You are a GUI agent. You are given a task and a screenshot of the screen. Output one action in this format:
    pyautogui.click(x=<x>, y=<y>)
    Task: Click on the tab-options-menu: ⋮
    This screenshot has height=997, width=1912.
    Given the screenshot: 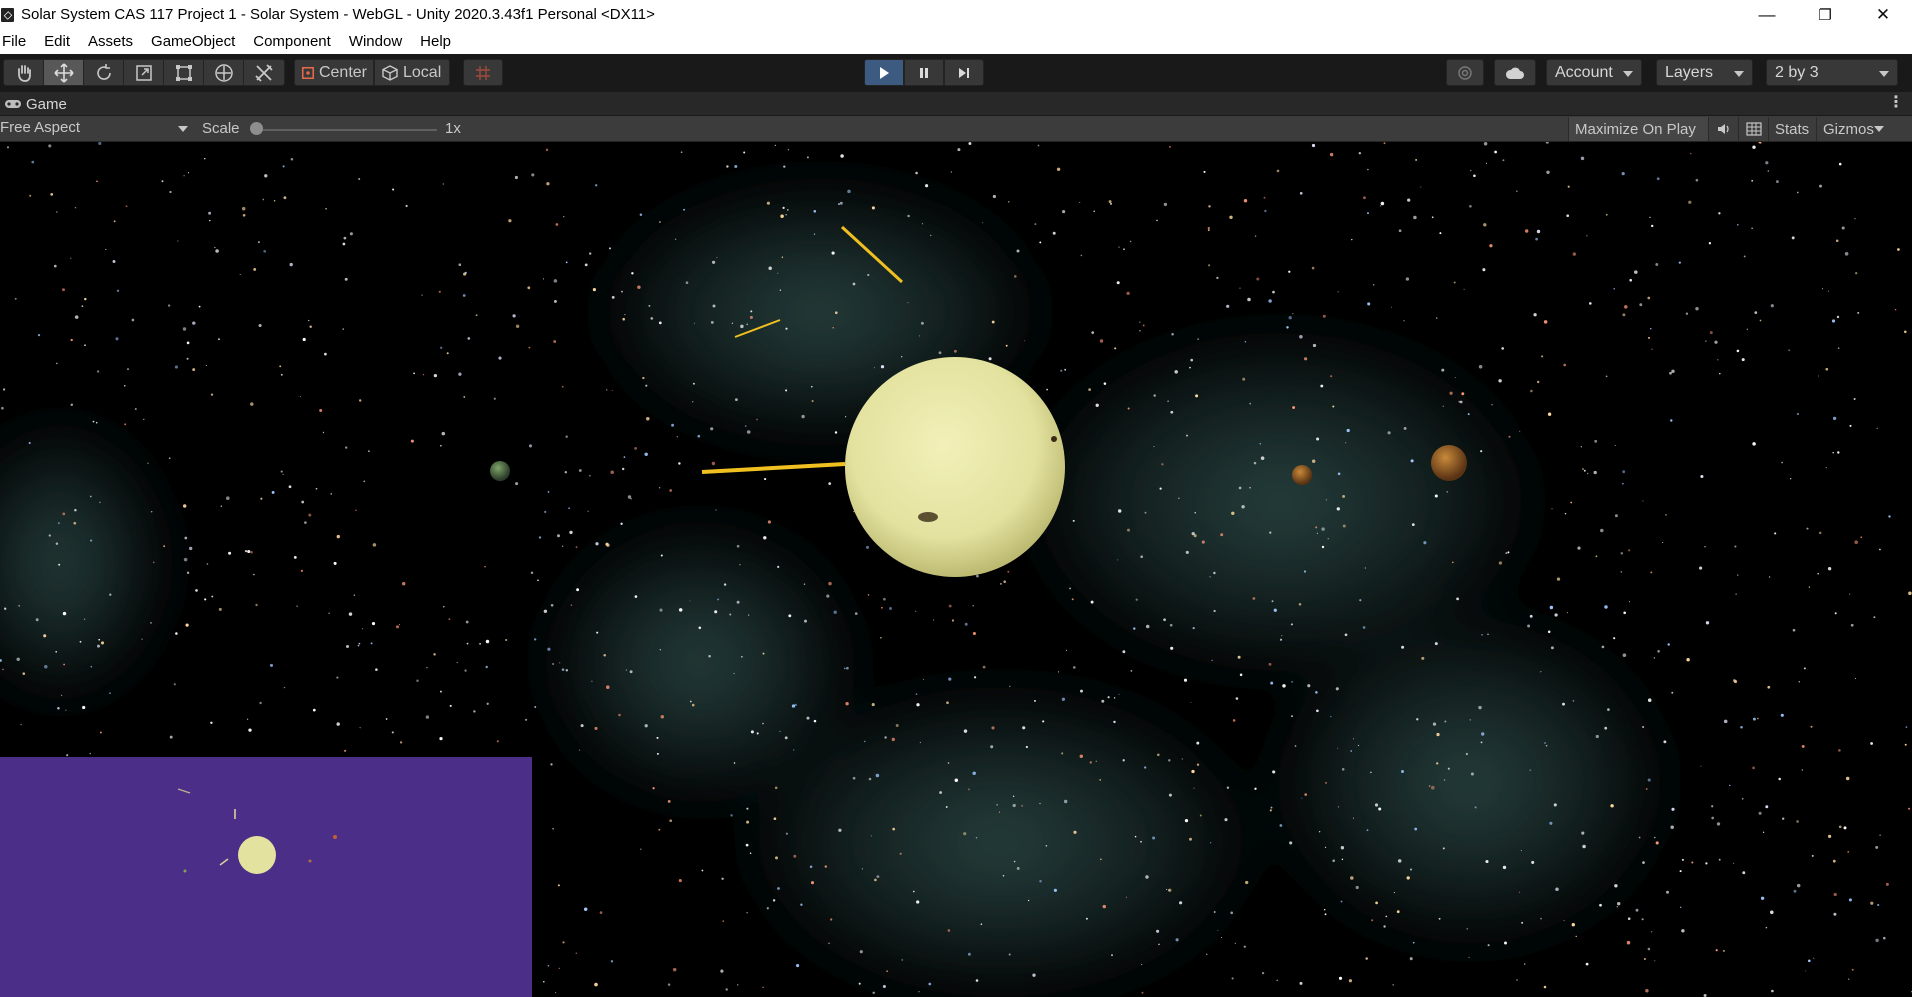 What is the action you would take?
    pyautogui.click(x=1896, y=103)
    